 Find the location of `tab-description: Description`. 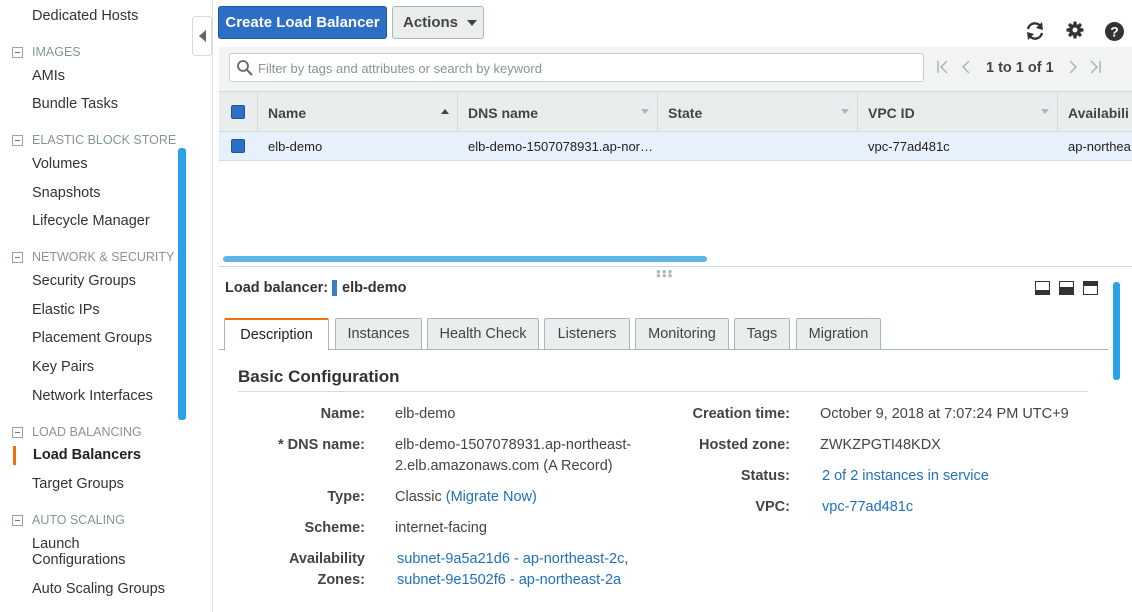

tab-description: Description is located at coordinates (276, 334).